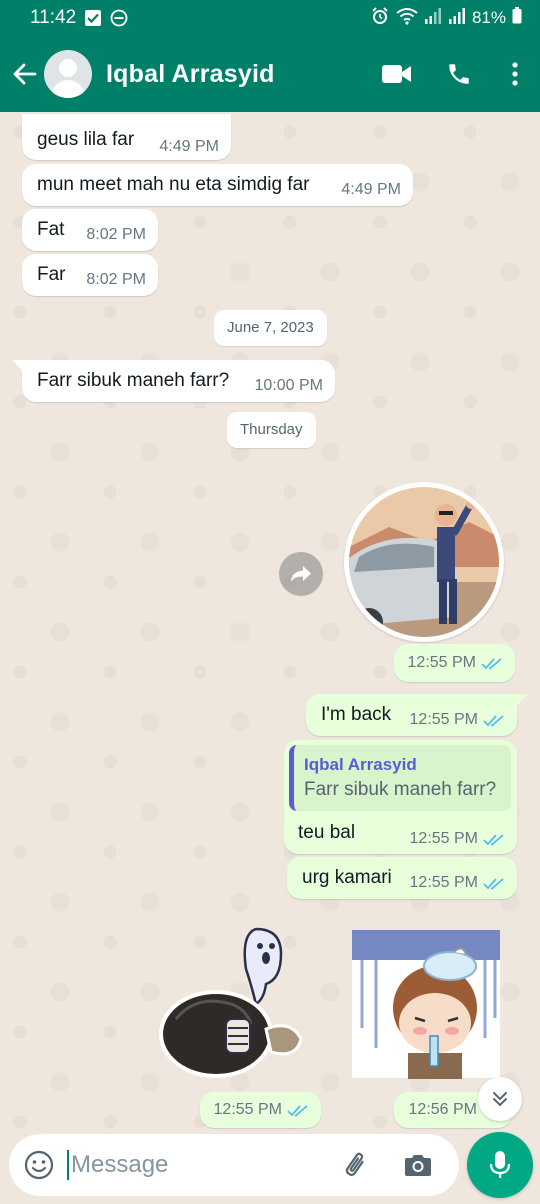 Image resolution: width=540 pixels, height=1204 pixels. What do you see at coordinates (86, 139) in the screenshot?
I see `message-text: geus lila far` at bounding box center [86, 139].